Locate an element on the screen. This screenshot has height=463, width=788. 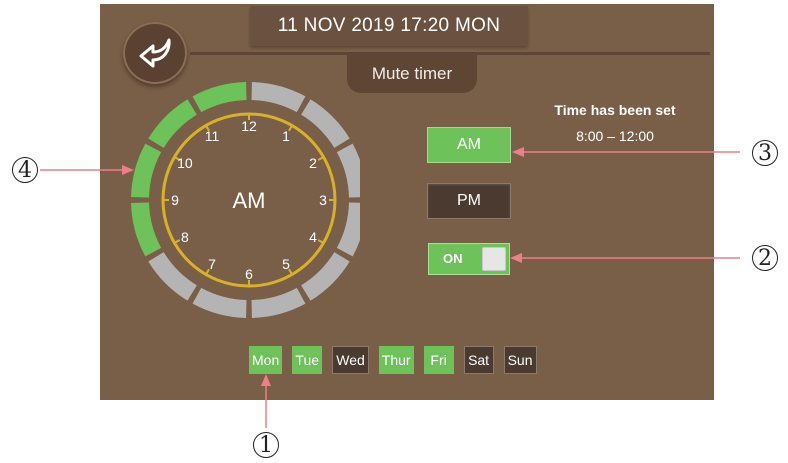
callout-4: 4 is located at coordinates (25, 170).